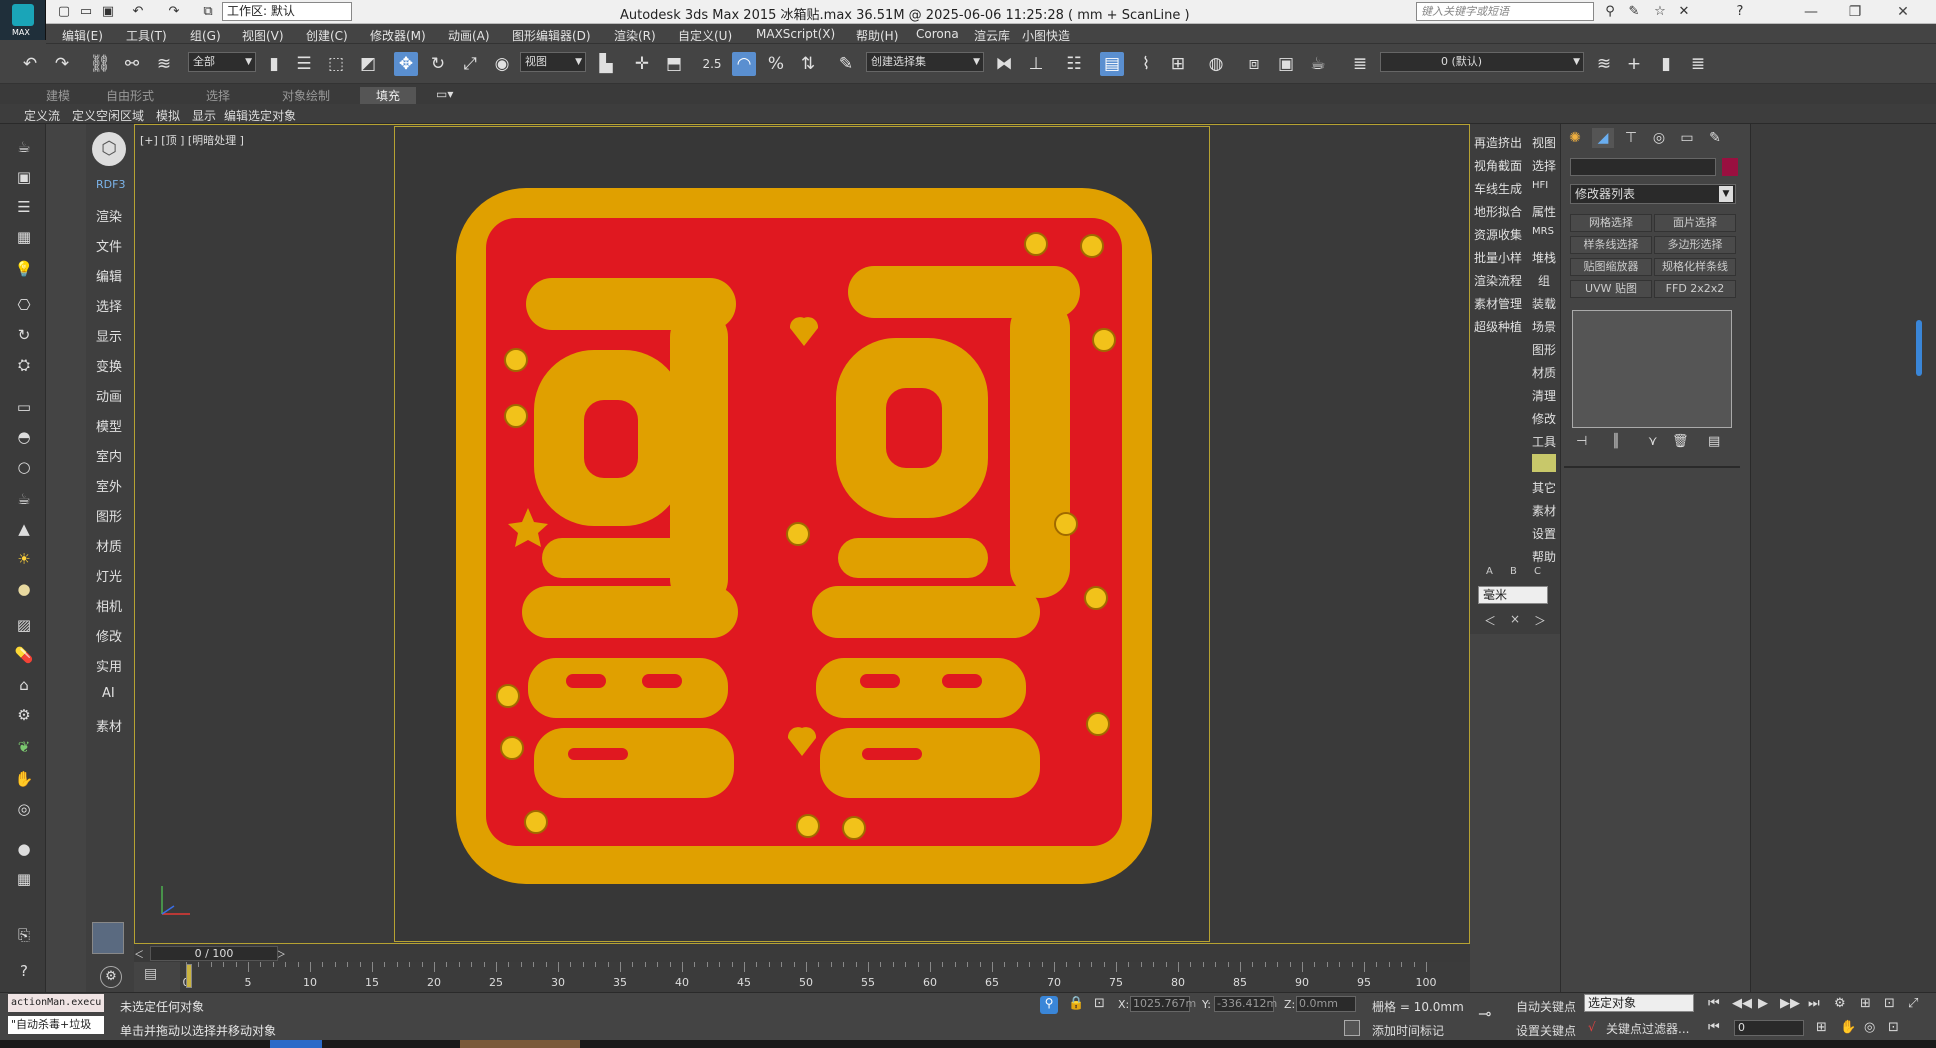 This screenshot has height=1048, width=1936. Describe the element at coordinates (1544, 418) in the screenshot. I see `rmenu-modify: 修改` at that location.